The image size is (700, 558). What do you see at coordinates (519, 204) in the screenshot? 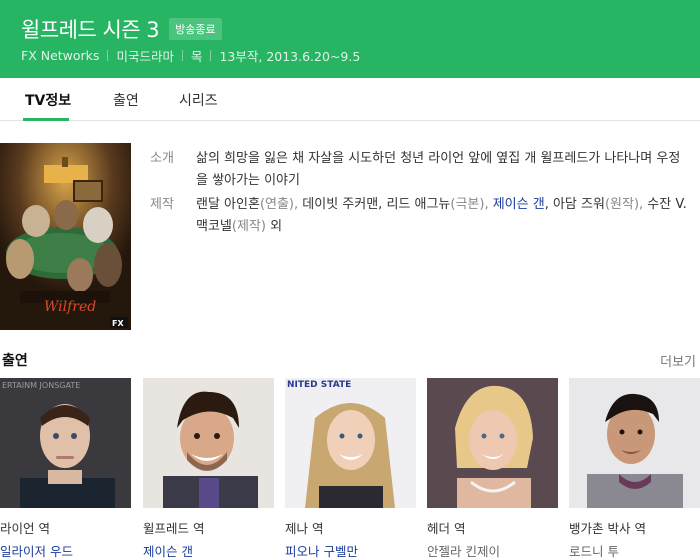
I see `production-link-jason-gann: 제이슨 갠` at bounding box center [519, 204].